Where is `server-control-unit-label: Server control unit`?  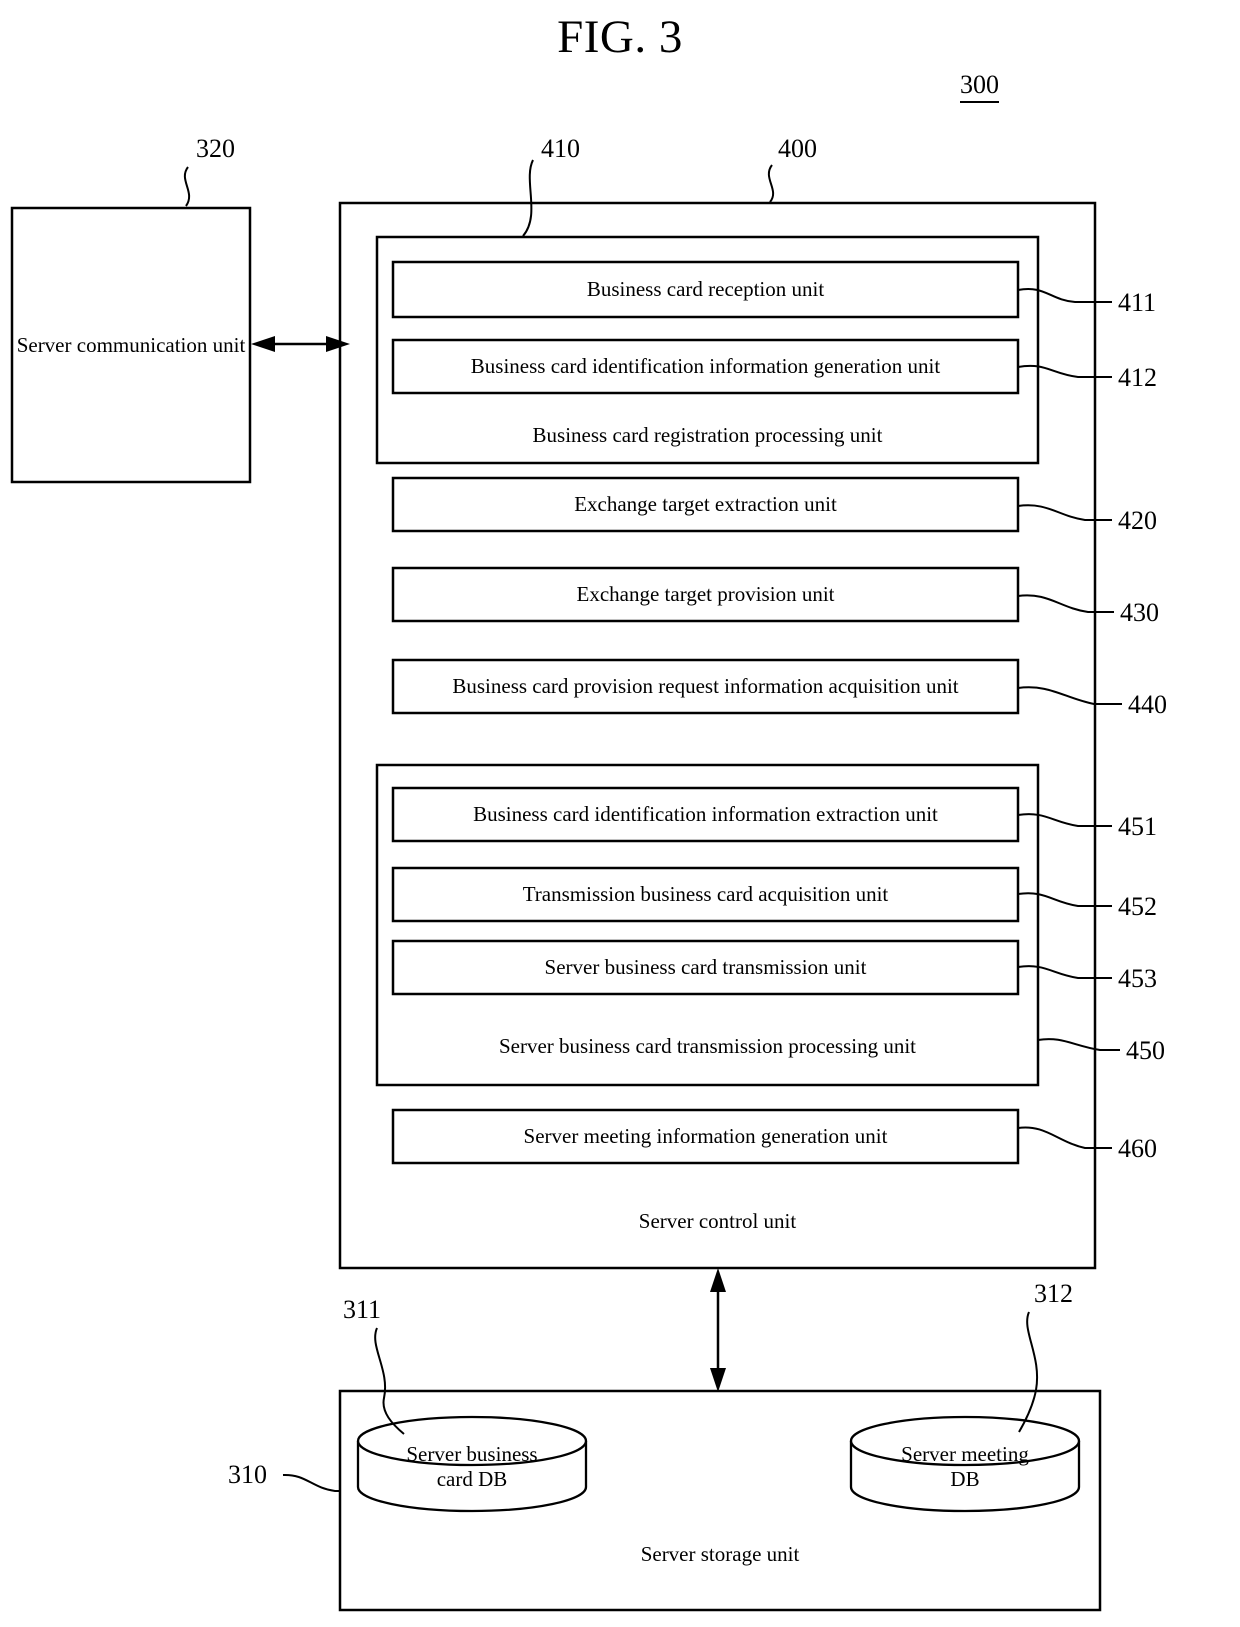 server-control-unit-label: Server control unit is located at coordinates (717, 1221).